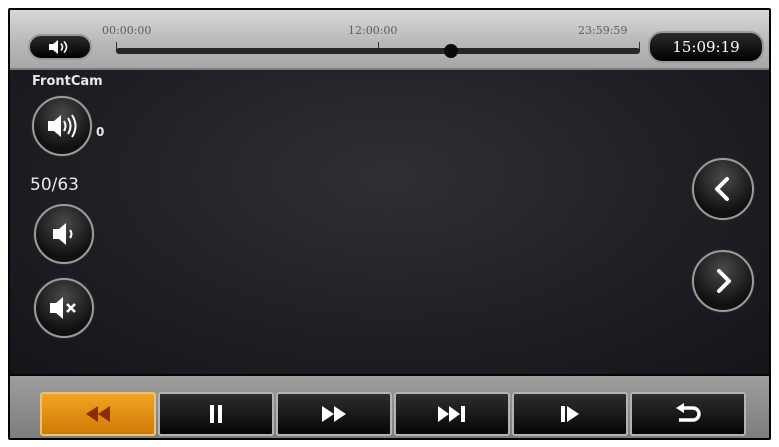  I want to click on timeline-end-label: 23:59:59, so click(603, 30).